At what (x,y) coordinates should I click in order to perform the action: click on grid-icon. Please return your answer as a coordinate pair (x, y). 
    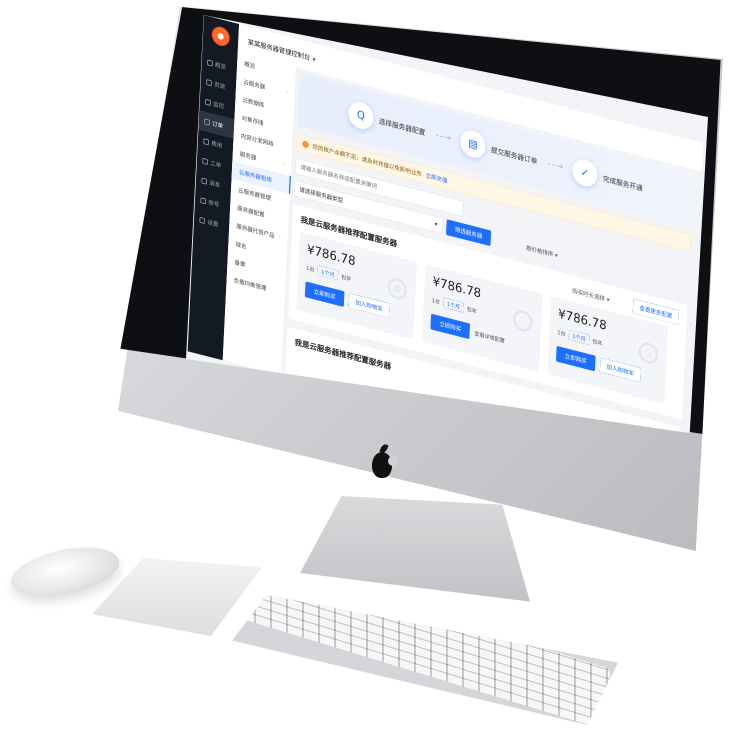
    Looking at the image, I should click on (210, 63).